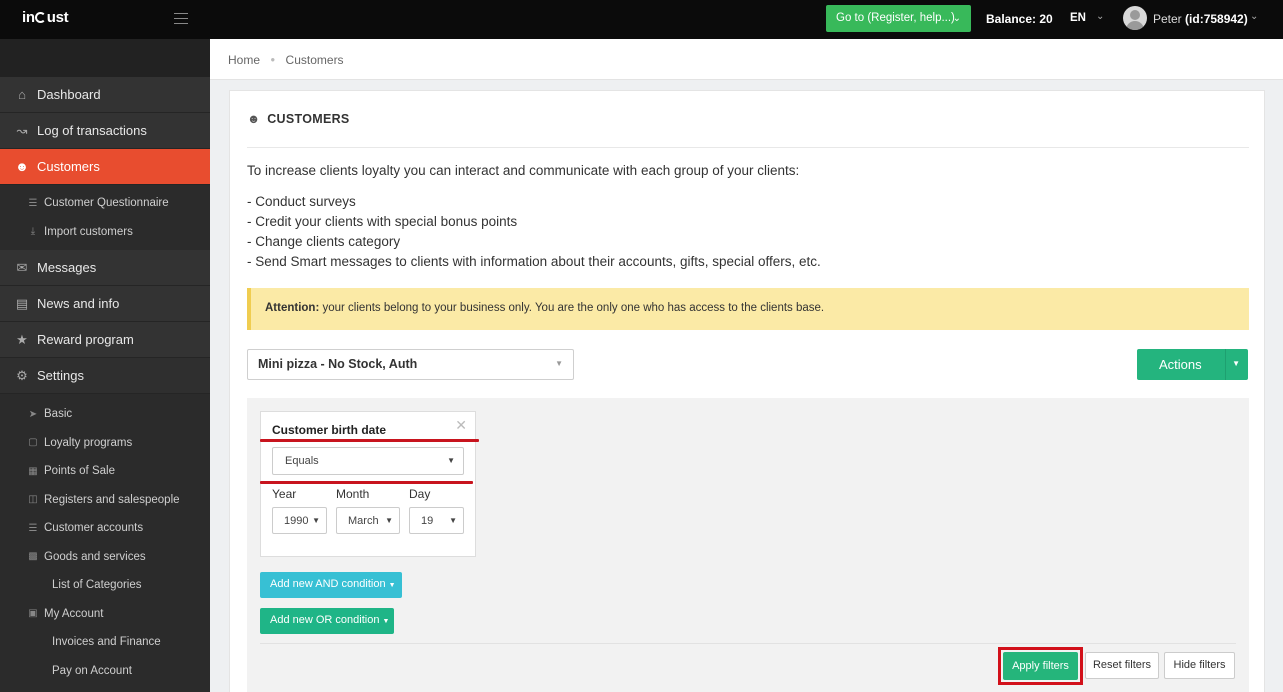 This screenshot has width=1283, height=692. Describe the element at coordinates (296, 521) in the screenshot. I see `year-value: 1990` at that location.